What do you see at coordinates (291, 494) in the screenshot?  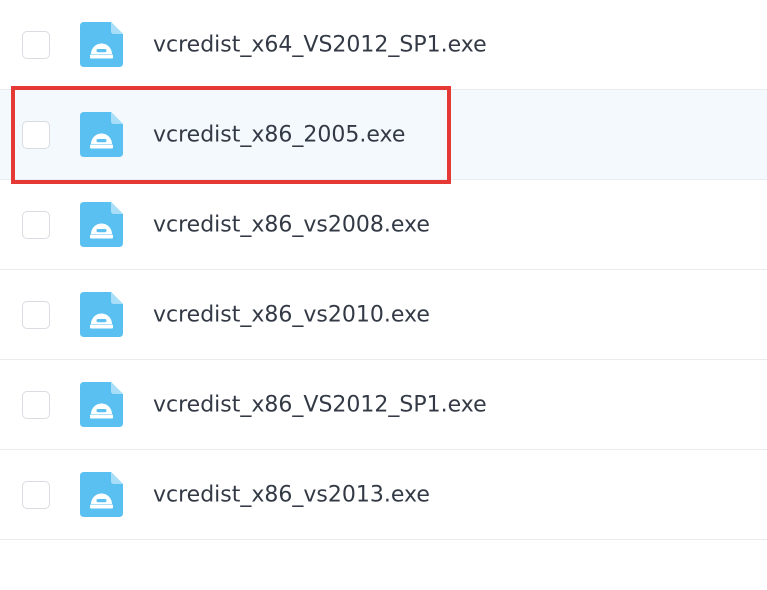 I see `file-name: vcredist_x86_vs2013.exe` at bounding box center [291, 494].